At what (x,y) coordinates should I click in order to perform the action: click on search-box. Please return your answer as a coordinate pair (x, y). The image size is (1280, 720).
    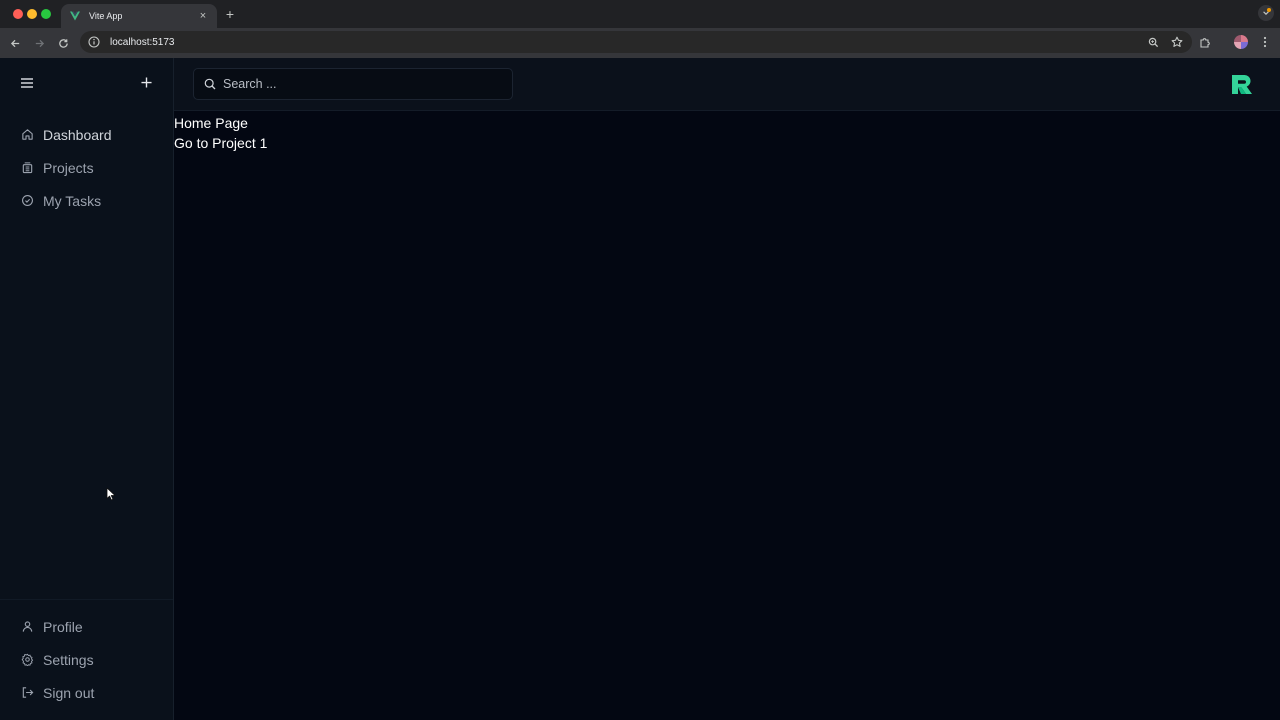
    Looking at the image, I should click on (353, 84).